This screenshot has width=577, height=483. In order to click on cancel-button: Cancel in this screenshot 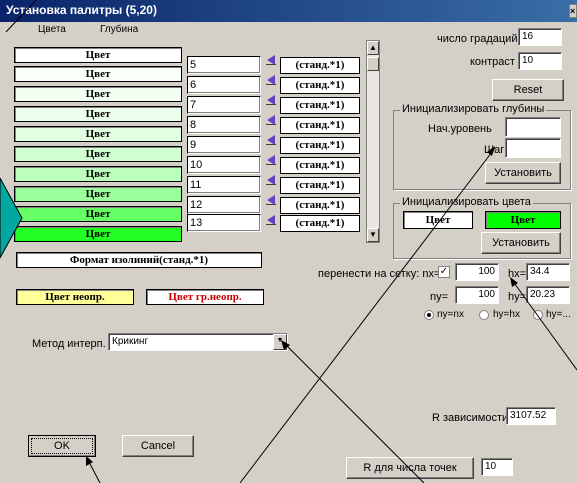, I will do `click(158, 446)`.